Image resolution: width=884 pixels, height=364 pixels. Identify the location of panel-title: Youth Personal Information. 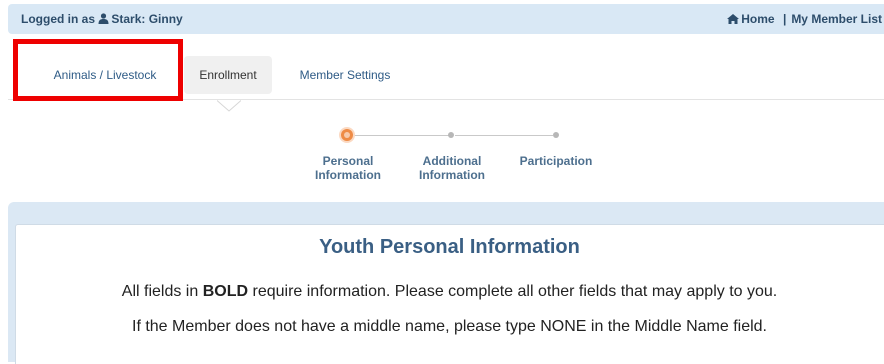
(449, 247).